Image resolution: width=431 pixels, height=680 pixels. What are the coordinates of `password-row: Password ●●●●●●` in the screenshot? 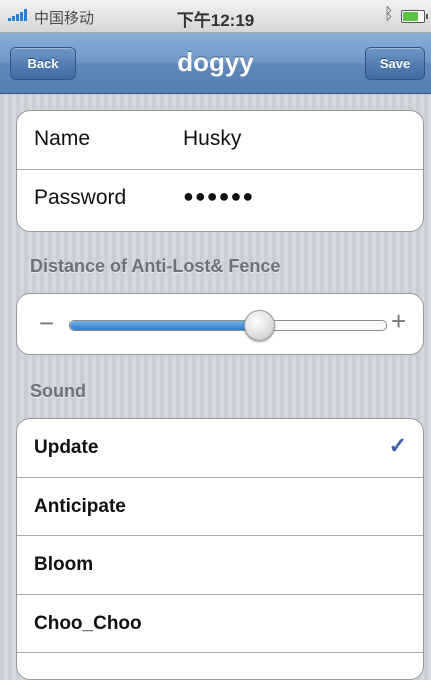 It's located at (220, 199).